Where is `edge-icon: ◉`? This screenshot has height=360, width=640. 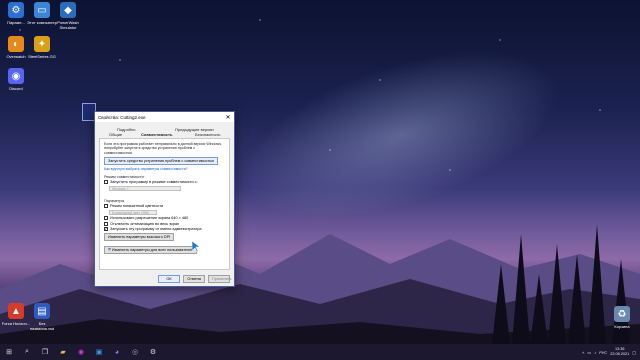 edge-icon: ◉ is located at coordinates (81, 352).